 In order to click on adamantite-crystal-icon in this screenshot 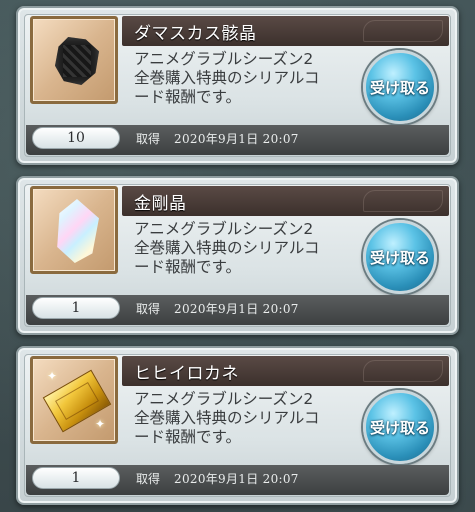, I will do `click(74, 230)`.